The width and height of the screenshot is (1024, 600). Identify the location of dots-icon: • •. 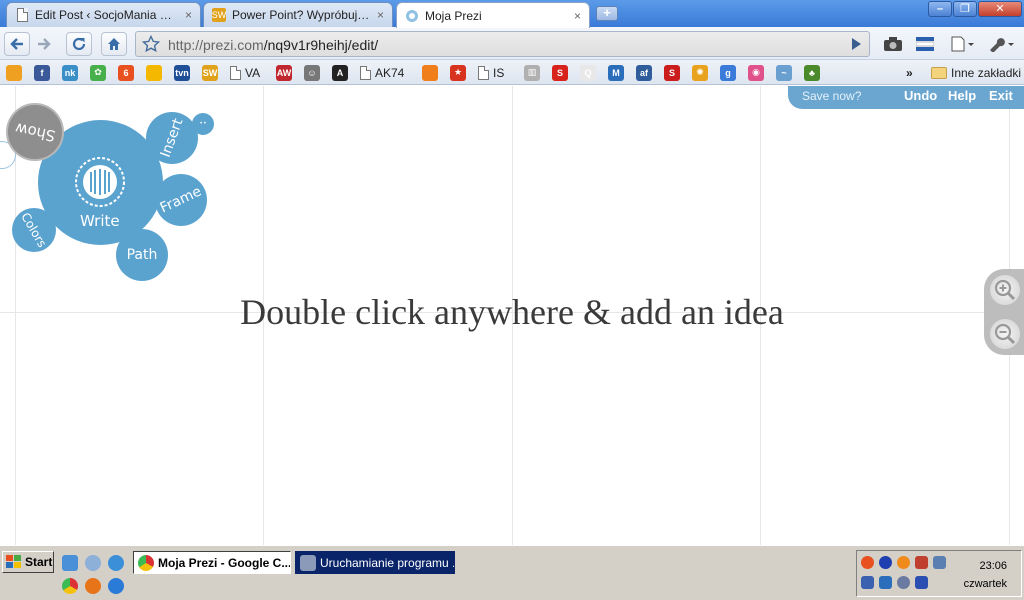
(203, 124).